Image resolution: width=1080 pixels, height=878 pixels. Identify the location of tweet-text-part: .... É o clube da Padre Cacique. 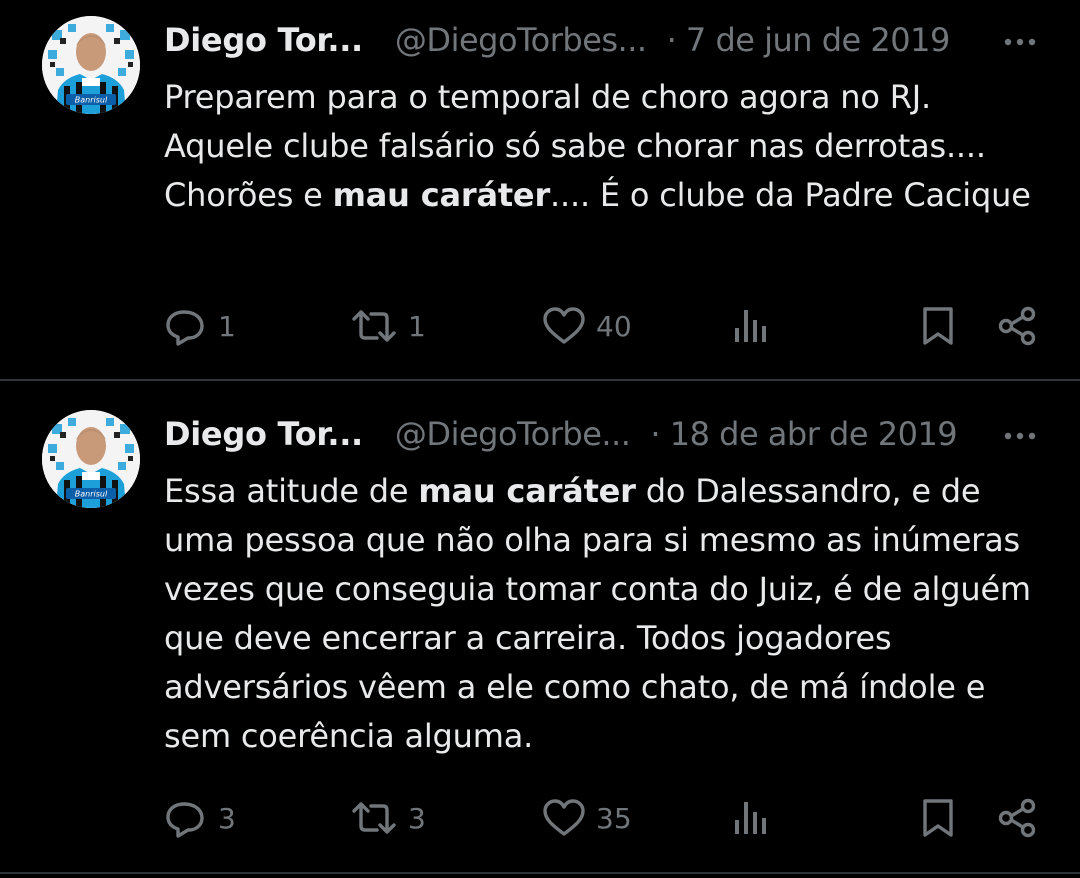
(790, 195).